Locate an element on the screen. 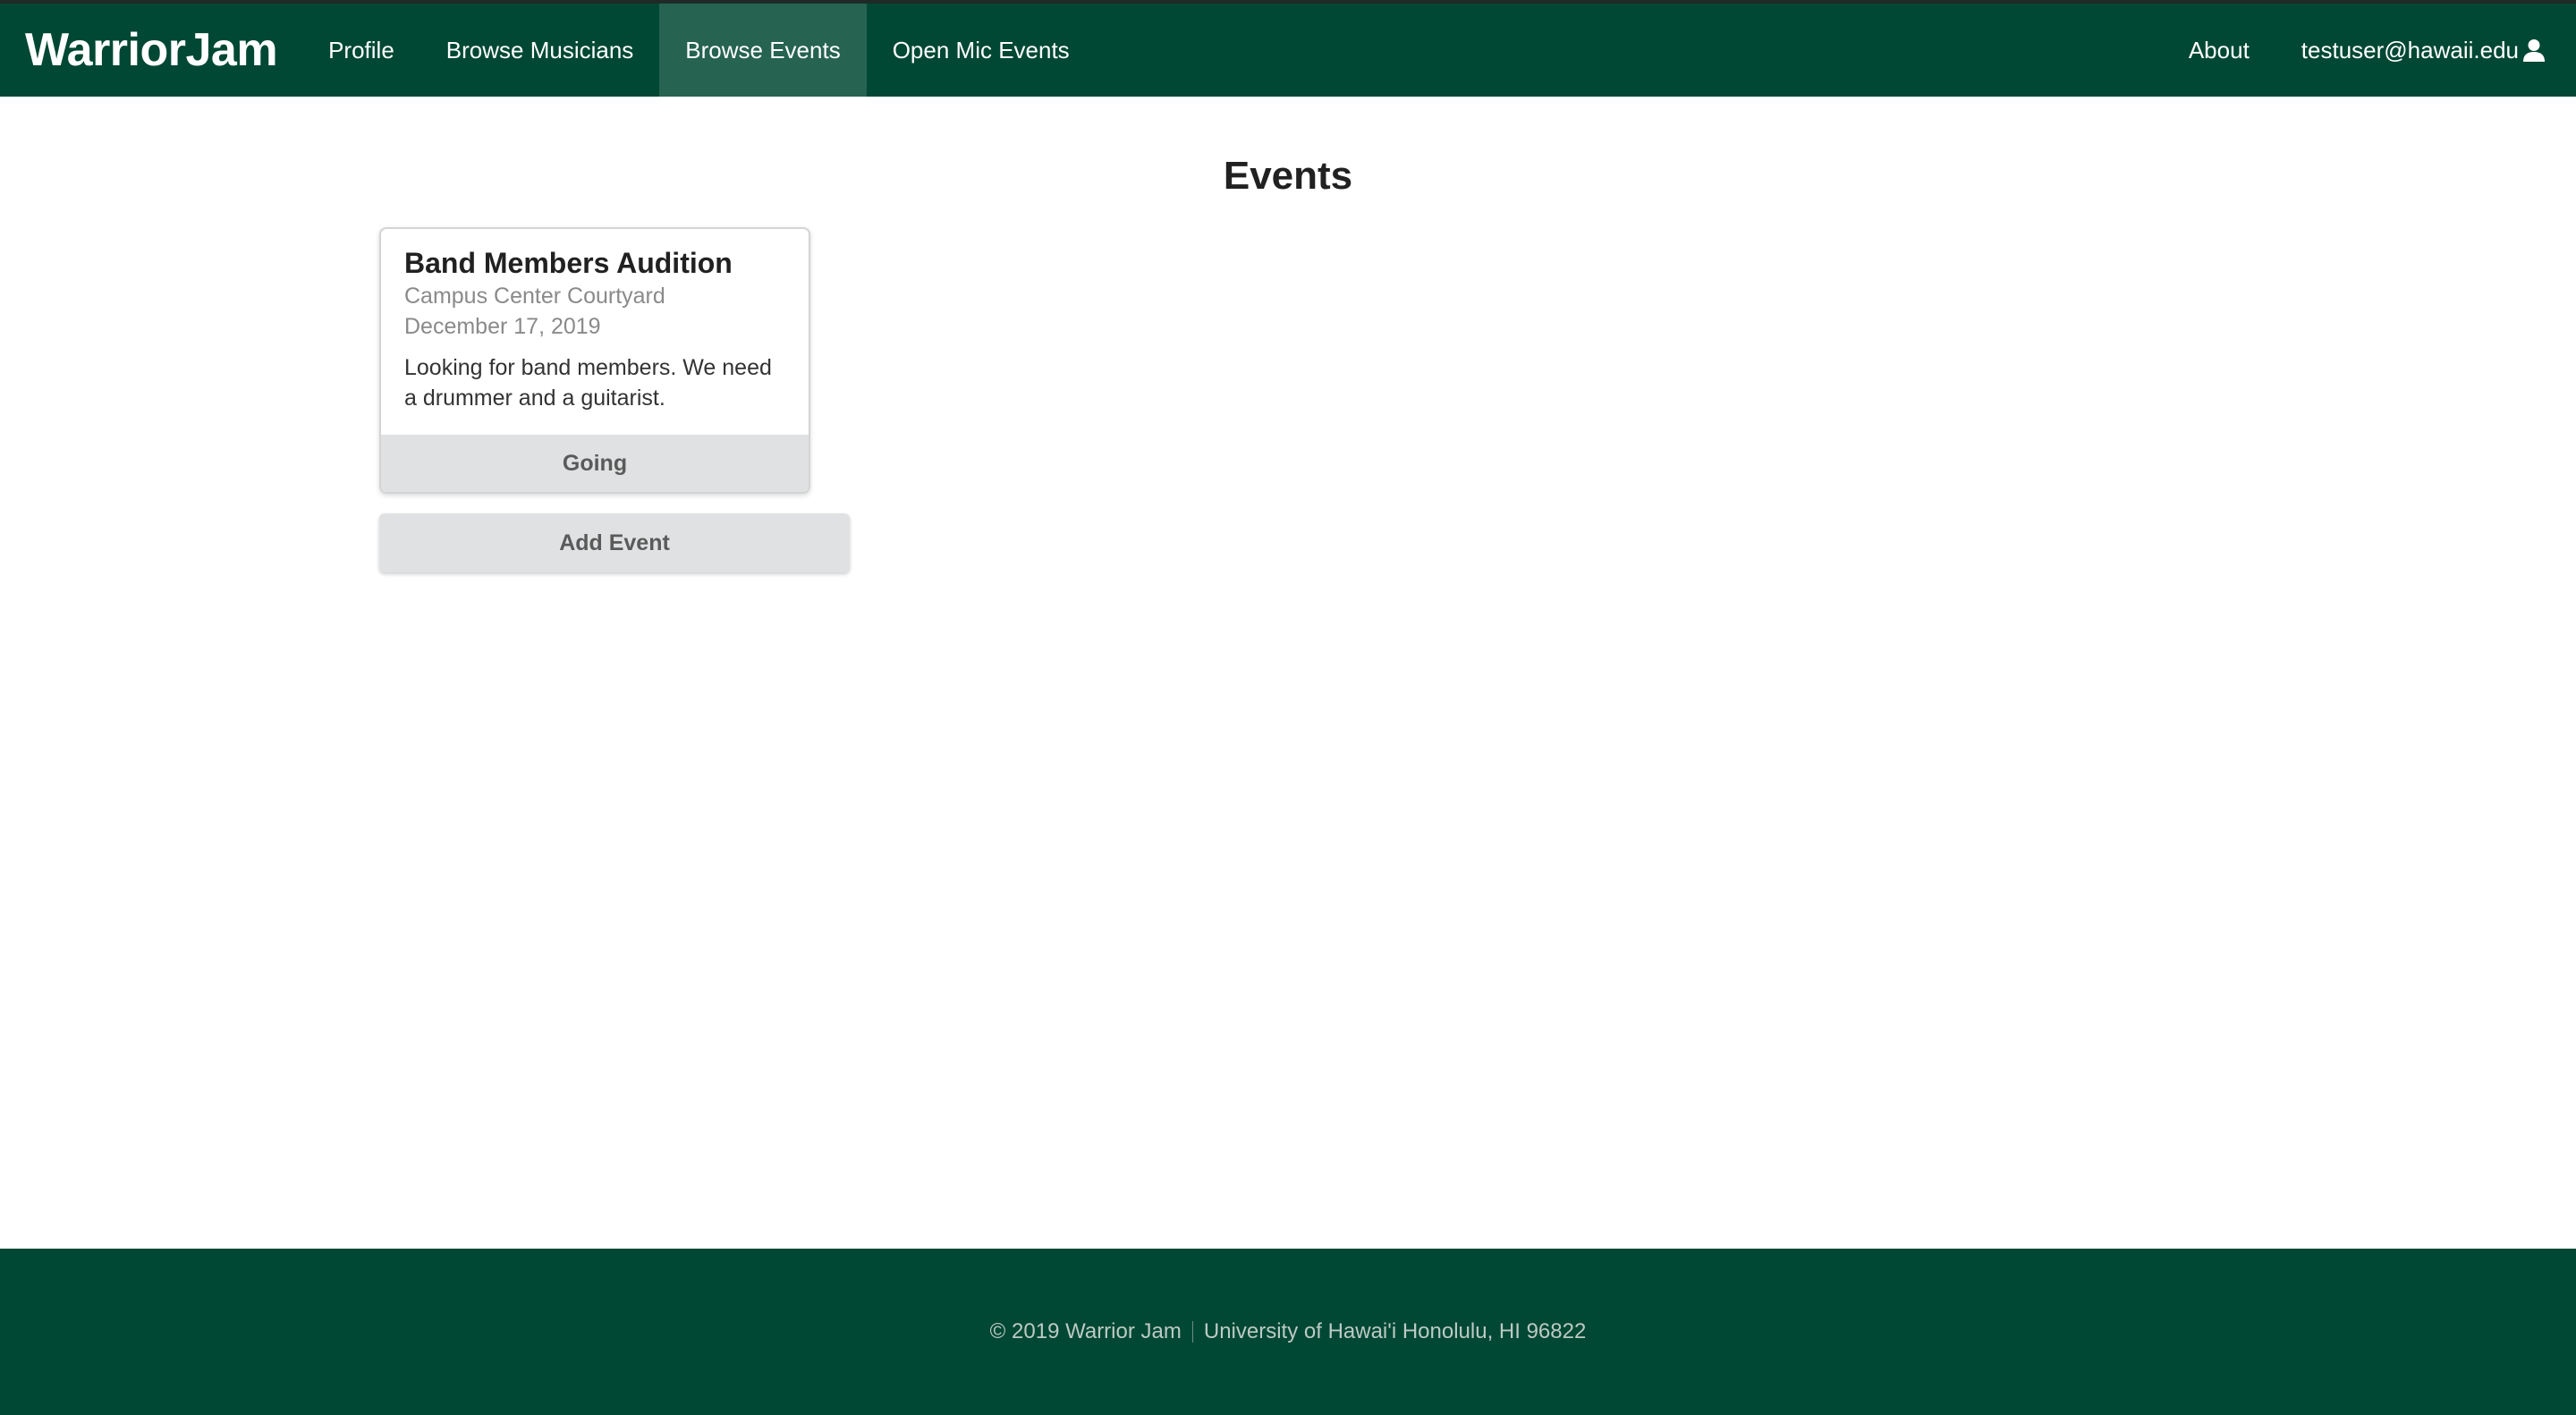  footer-address: University of Hawai'i Honolulu, HI 96822 is located at coordinates (1395, 1331).